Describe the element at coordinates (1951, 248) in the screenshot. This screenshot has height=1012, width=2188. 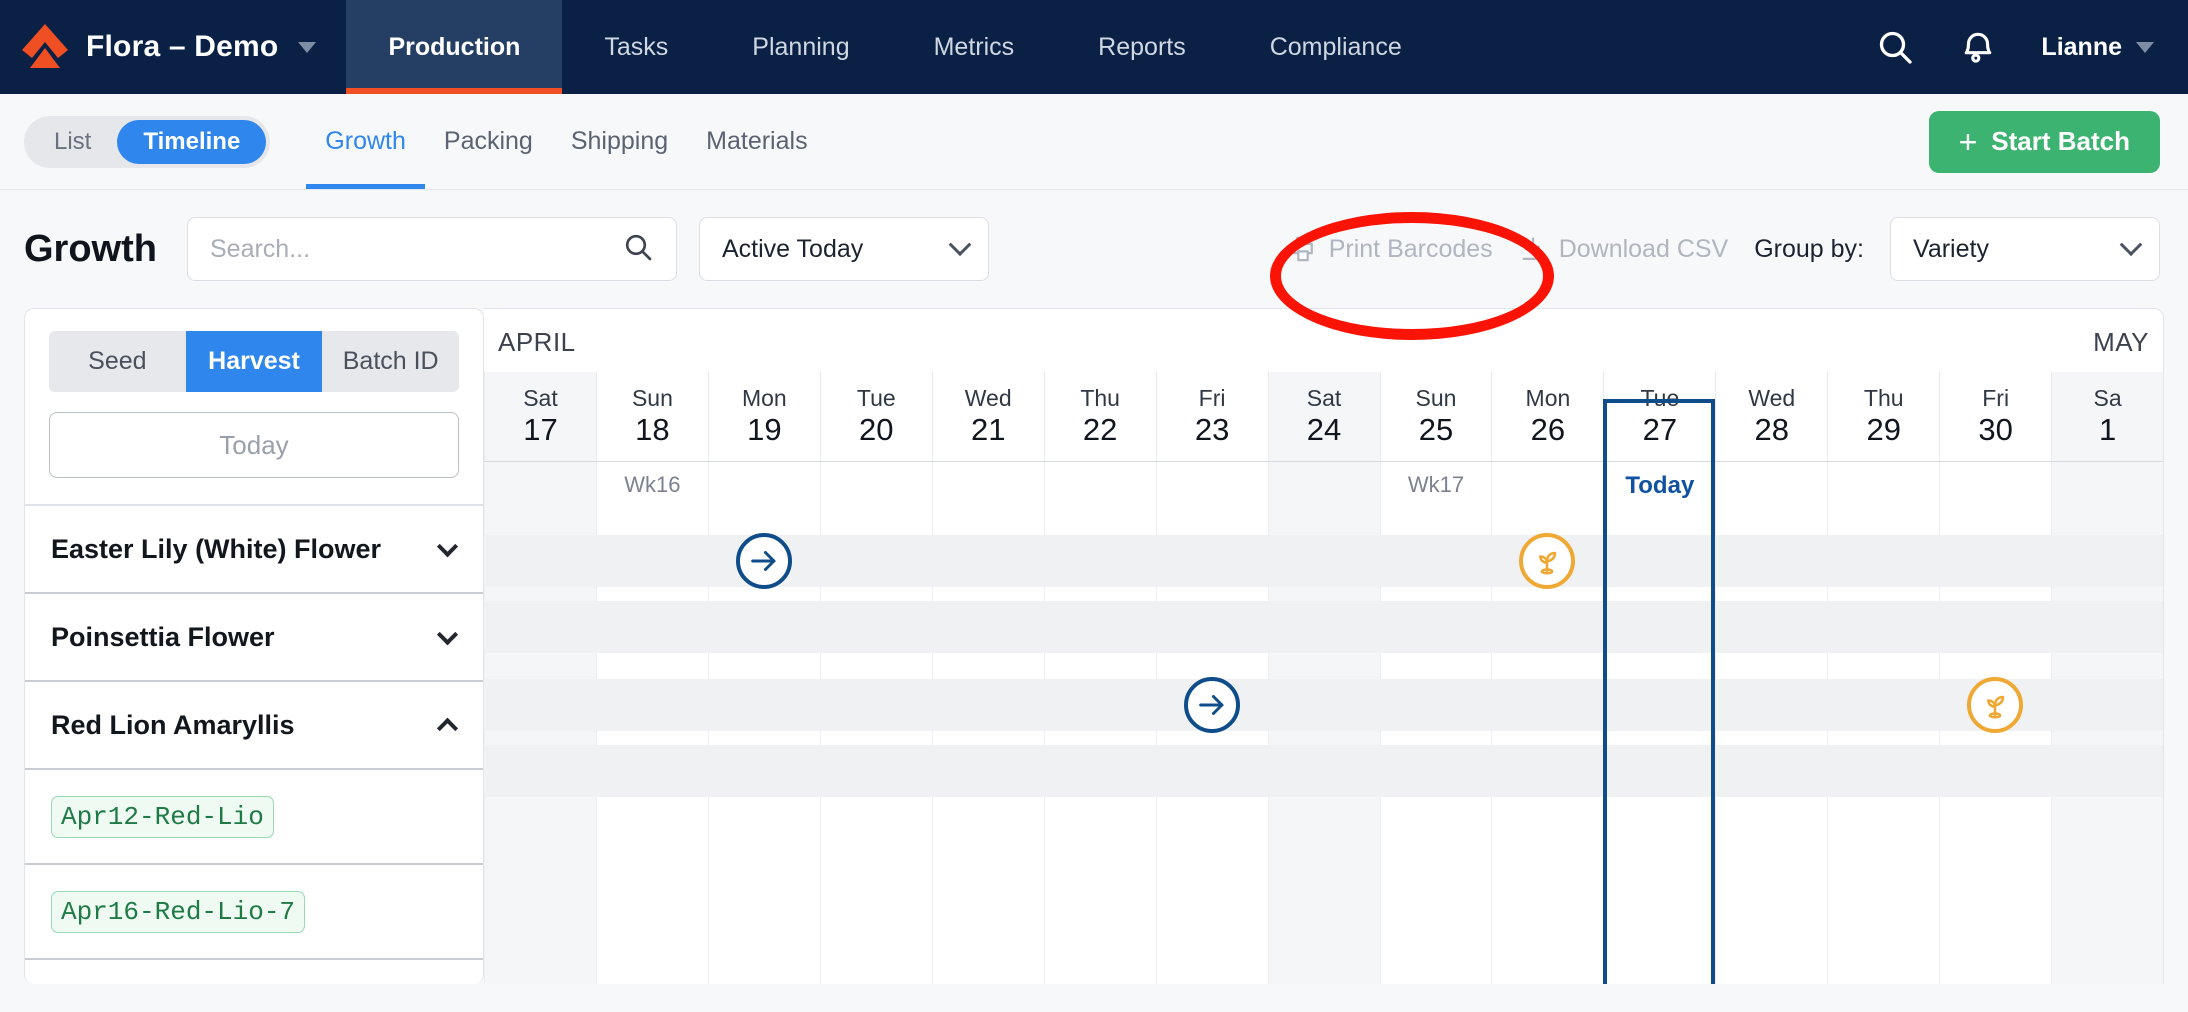
I see `group-by-value: Variety` at that location.